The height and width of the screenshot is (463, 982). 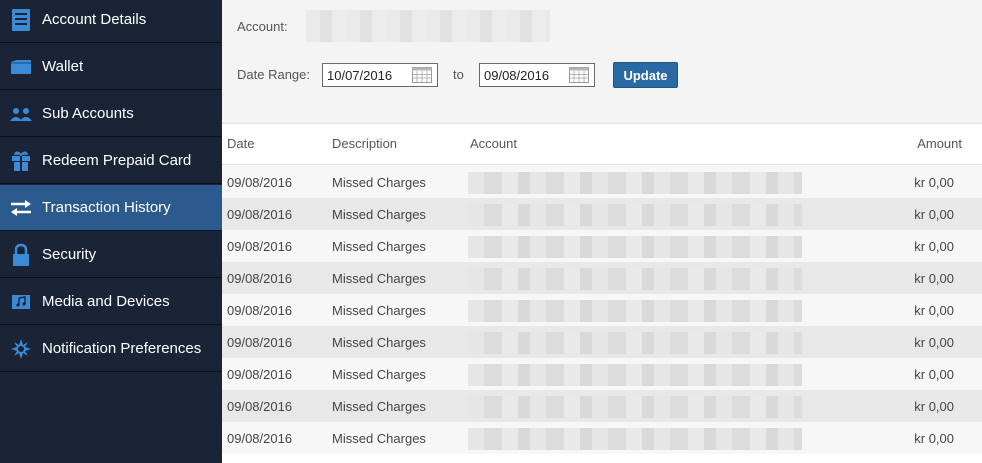 What do you see at coordinates (88, 113) in the screenshot?
I see `sidebar-item-label: Sub Accounts` at bounding box center [88, 113].